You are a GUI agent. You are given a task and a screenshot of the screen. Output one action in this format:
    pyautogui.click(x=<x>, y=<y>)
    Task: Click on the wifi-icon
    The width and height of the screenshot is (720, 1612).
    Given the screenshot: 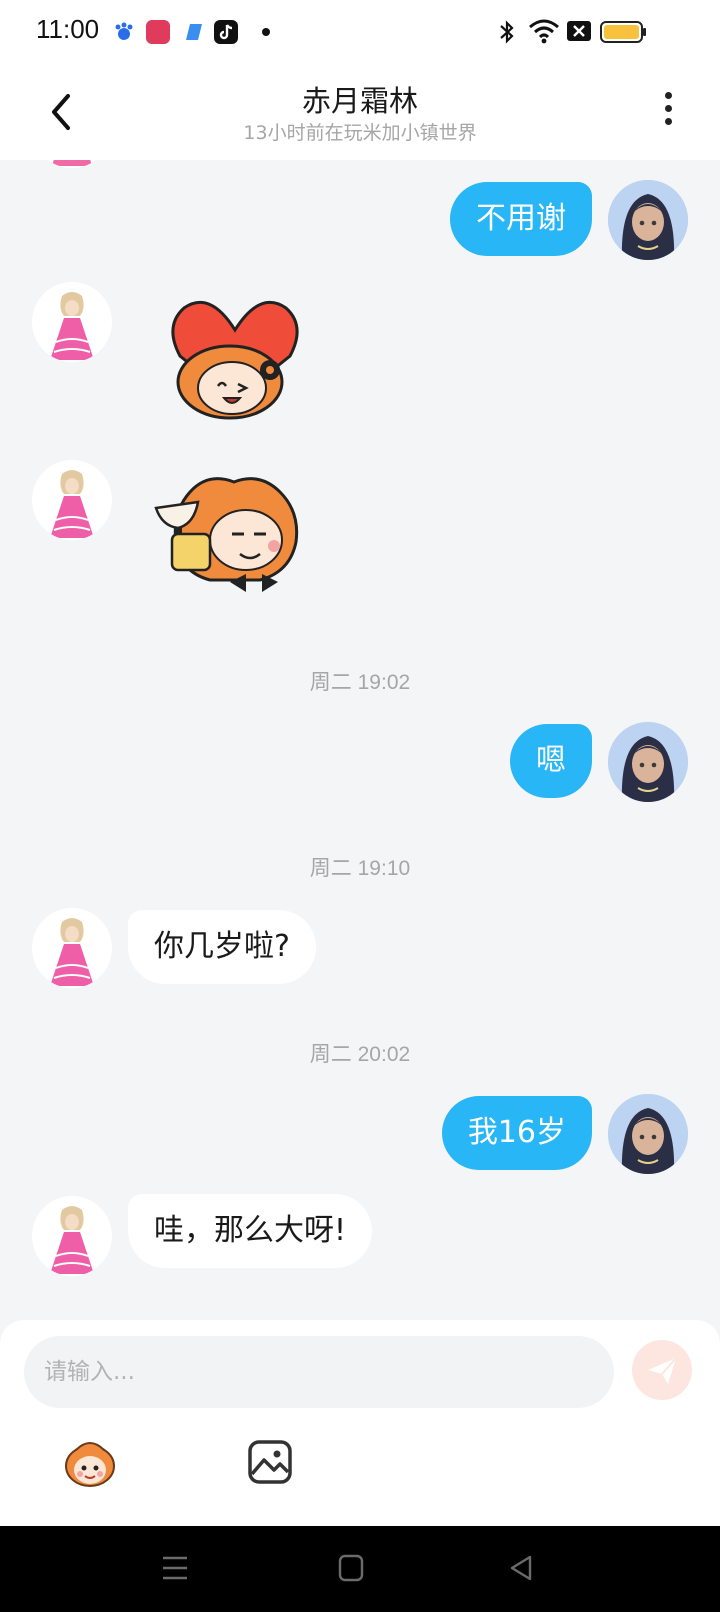 What is the action you would take?
    pyautogui.click(x=544, y=31)
    